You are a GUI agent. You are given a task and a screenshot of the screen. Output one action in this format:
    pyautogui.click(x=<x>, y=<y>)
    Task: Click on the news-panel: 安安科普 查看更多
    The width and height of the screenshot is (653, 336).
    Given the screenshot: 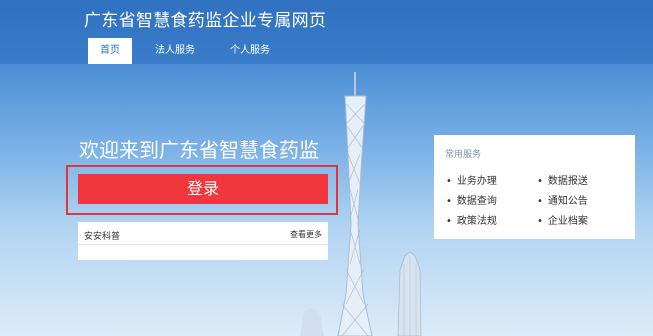 What is the action you would take?
    pyautogui.click(x=203, y=241)
    